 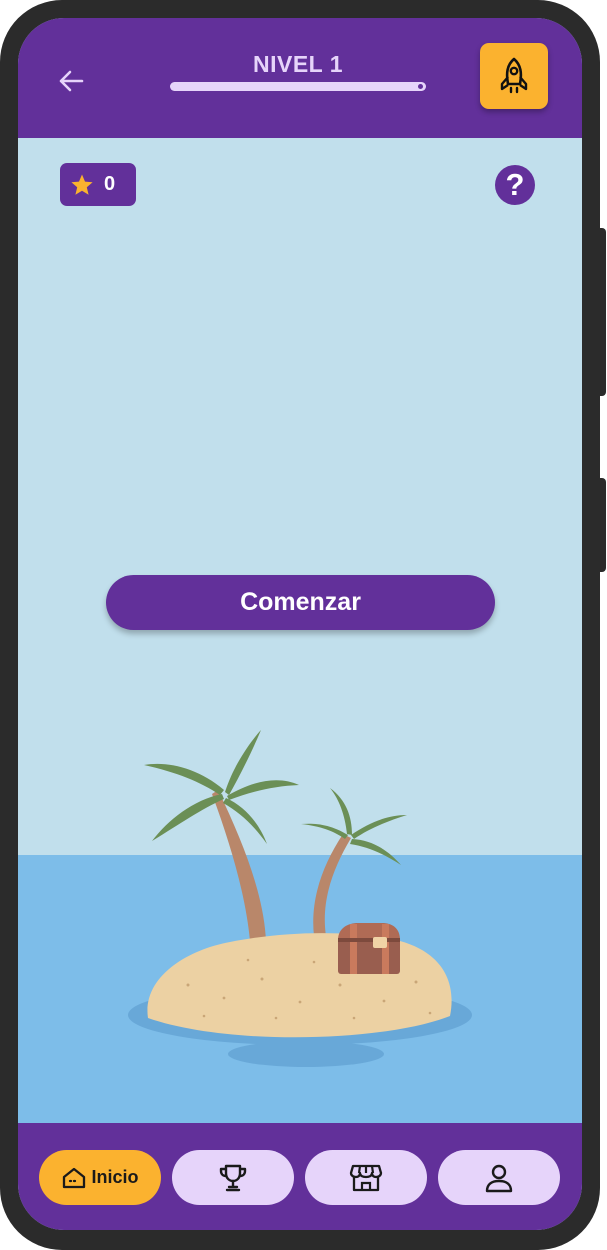 I want to click on nav-home-label: Inicio, so click(x=115, y=1177).